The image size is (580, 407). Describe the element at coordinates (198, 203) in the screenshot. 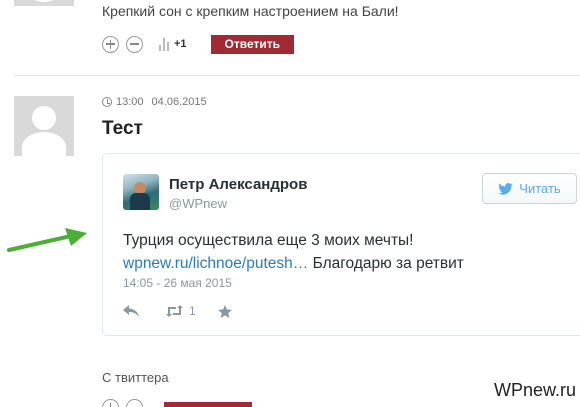

I see `tweet-author-handle: @WPnew` at that location.